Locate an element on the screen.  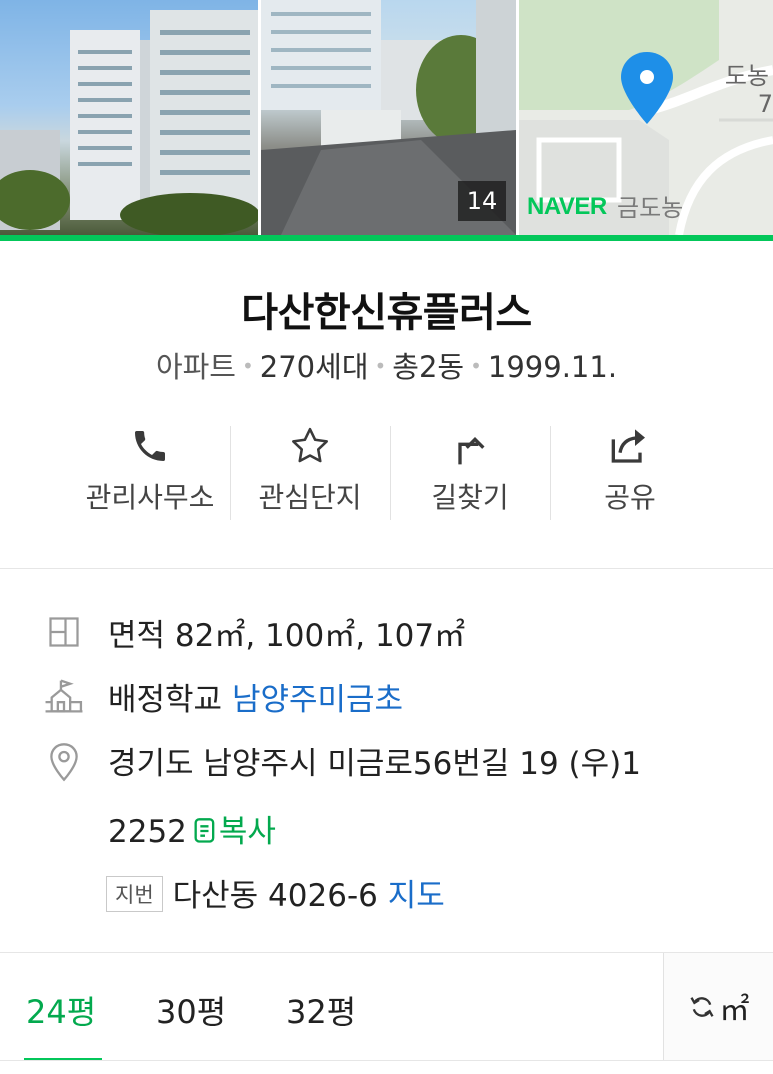
copy-icon is located at coordinates (204, 830).